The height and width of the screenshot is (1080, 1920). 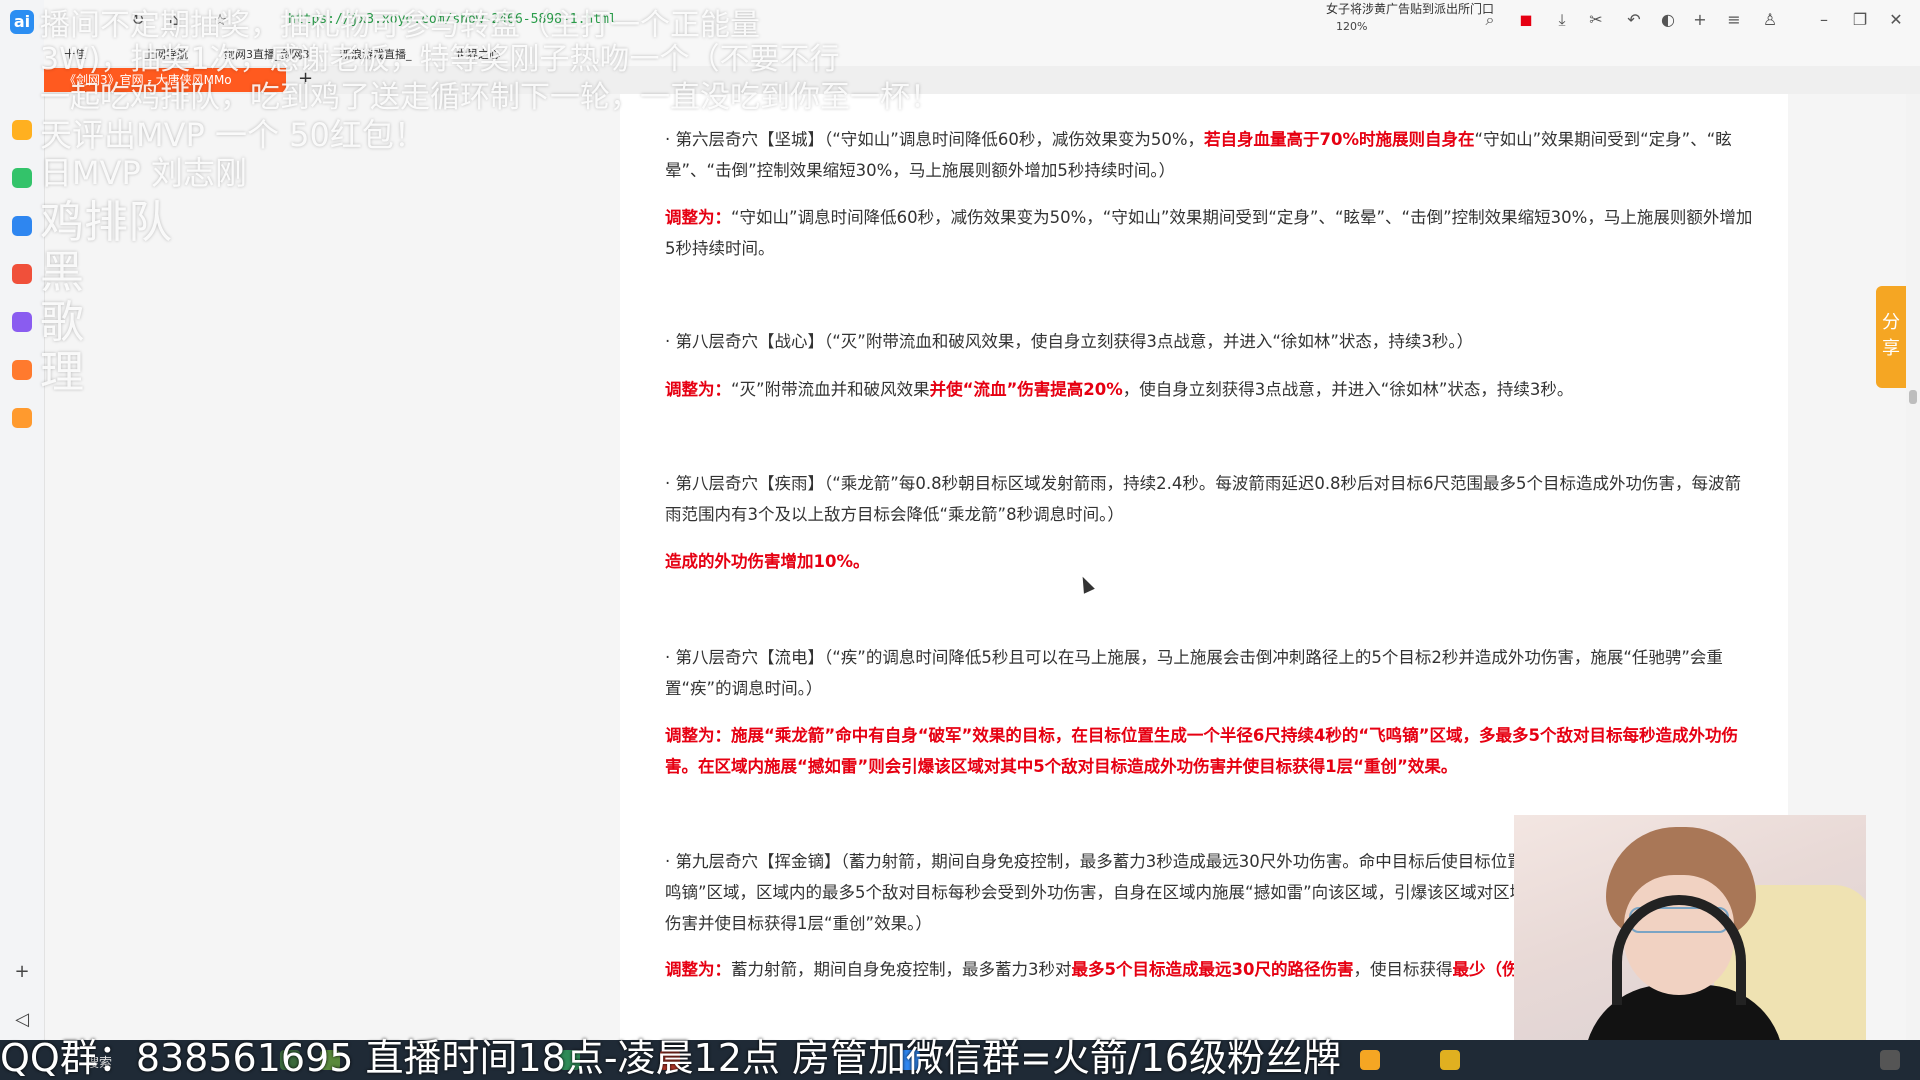 I want to click on app-logo: ai, so click(x=22, y=22).